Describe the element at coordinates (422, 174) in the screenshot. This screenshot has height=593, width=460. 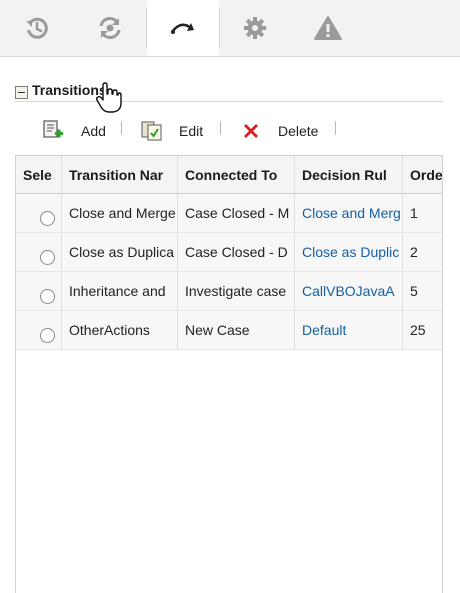
I see `column-header-order: Orde` at that location.